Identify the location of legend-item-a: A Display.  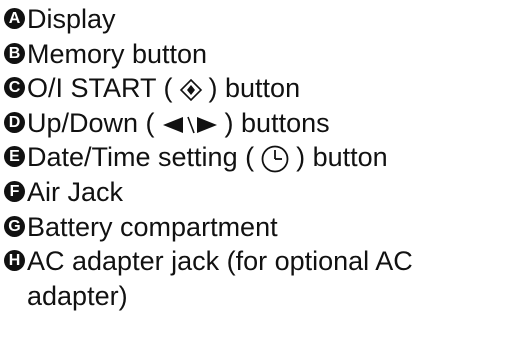
(267, 19).